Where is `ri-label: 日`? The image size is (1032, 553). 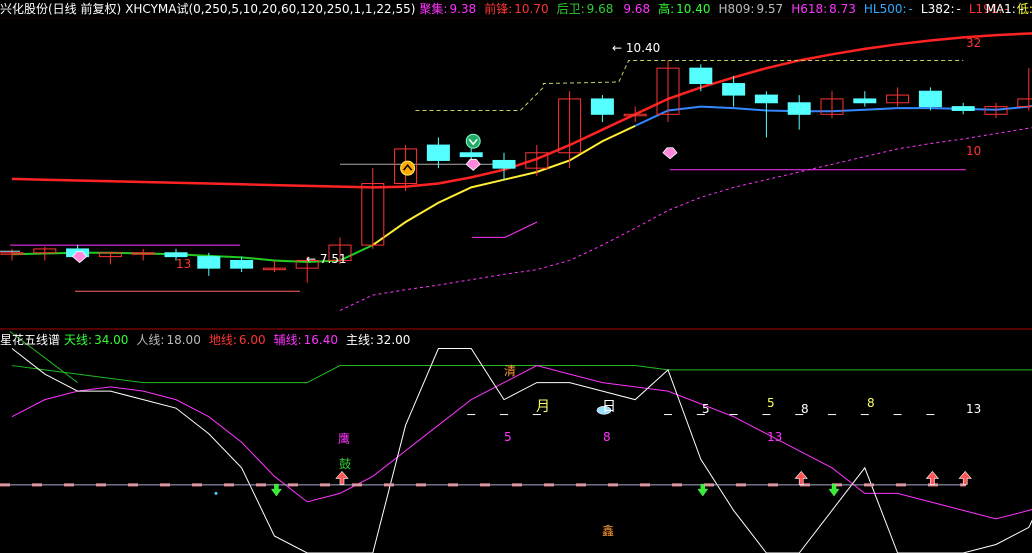 ri-label: 日 is located at coordinates (609, 407).